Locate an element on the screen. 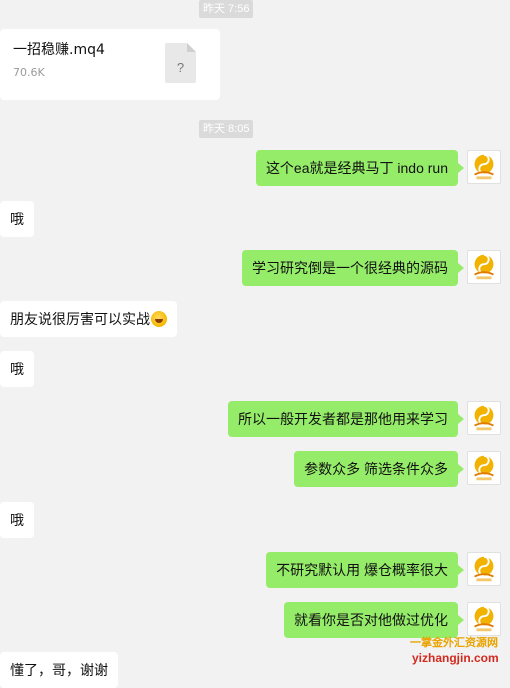  message-text: 这个ea就是经典马丁 indo run is located at coordinates (356, 168).